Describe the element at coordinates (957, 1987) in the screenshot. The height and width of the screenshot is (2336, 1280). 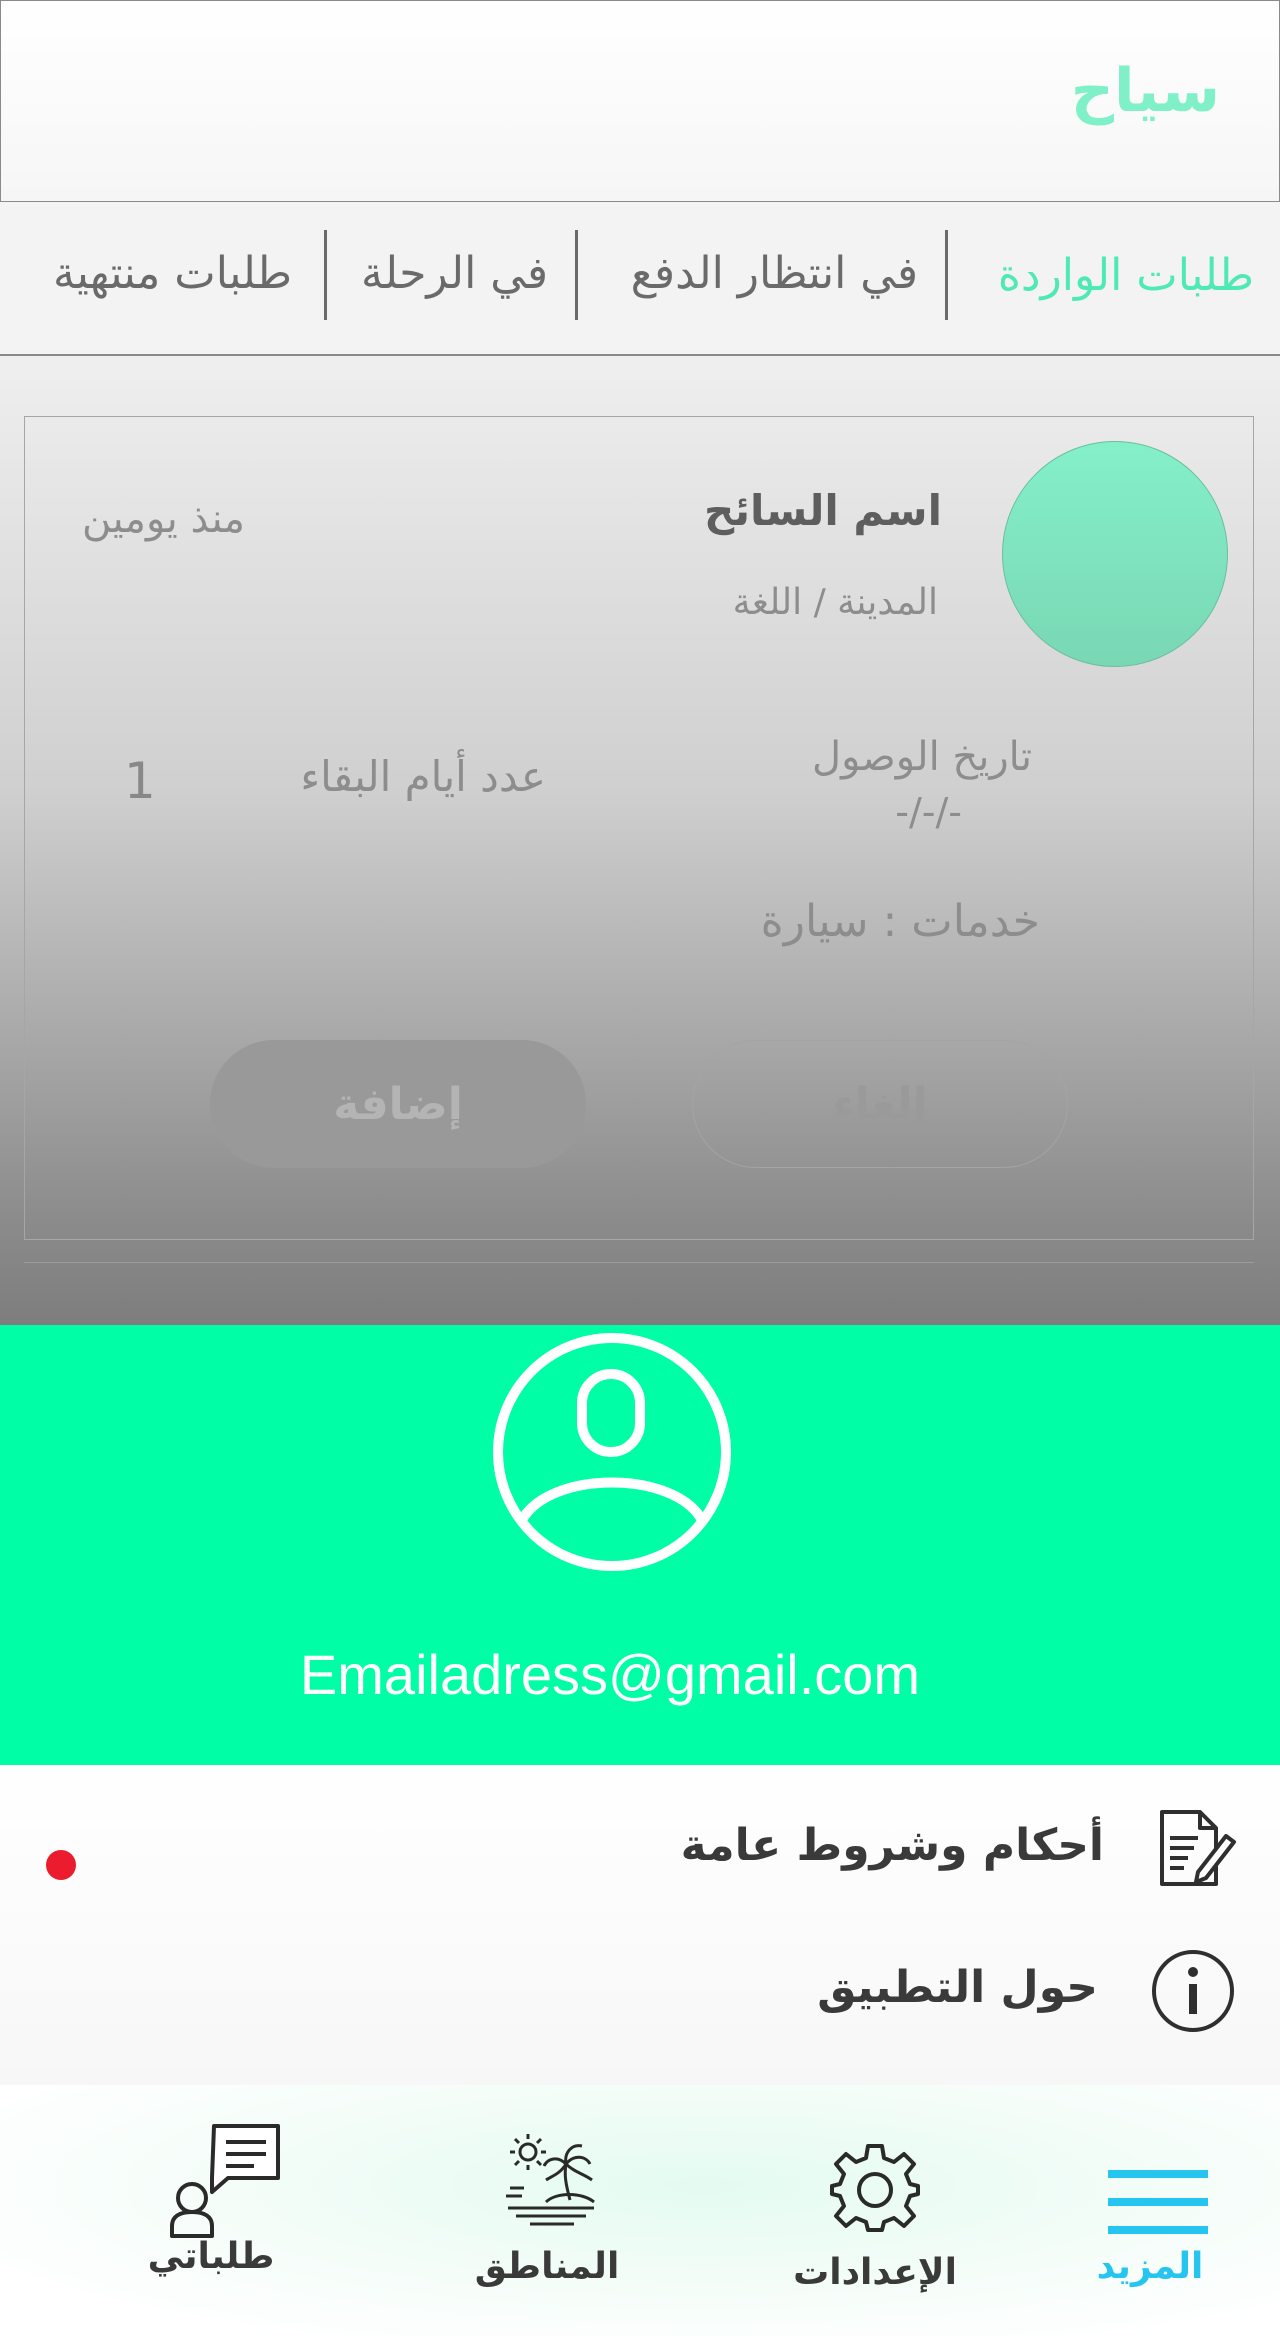
I see `menu-item-about: حول التطبيق` at that location.